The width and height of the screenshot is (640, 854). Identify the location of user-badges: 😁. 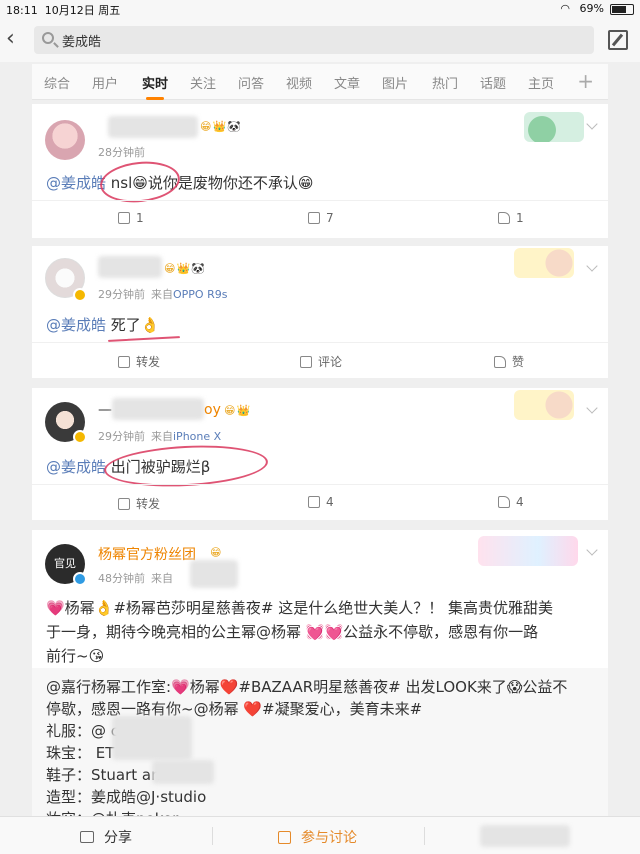
(216, 552).